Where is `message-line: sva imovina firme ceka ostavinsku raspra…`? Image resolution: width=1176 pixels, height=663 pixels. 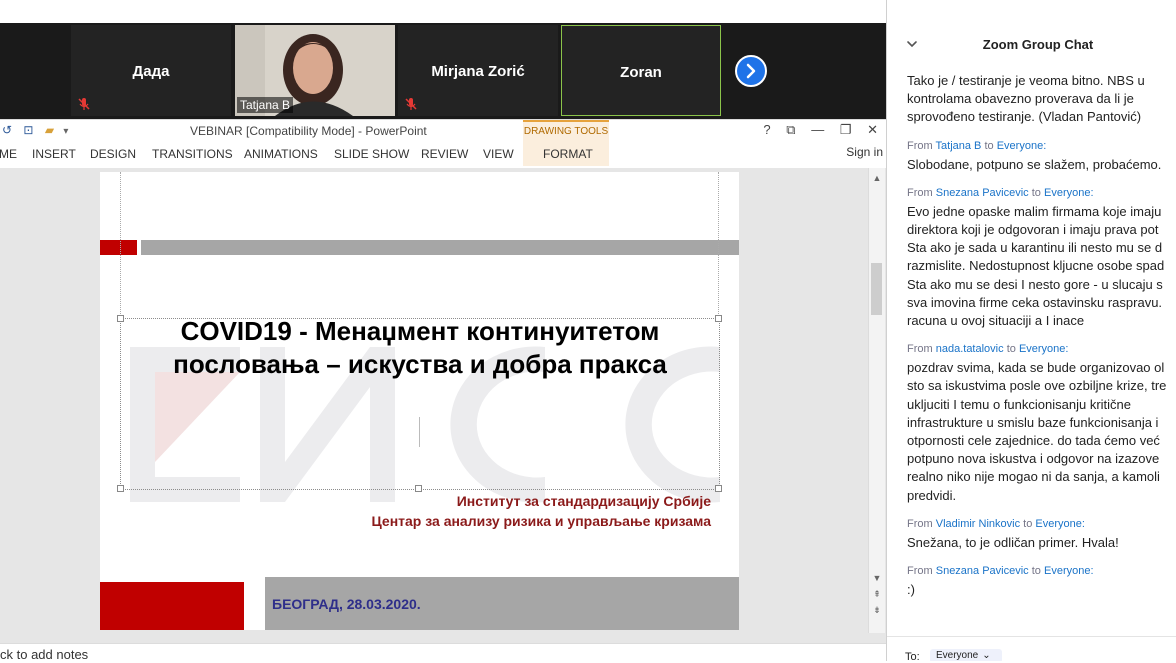 message-line: sva imovina firme ceka ostavinsku raspra… is located at coordinates (1035, 302).